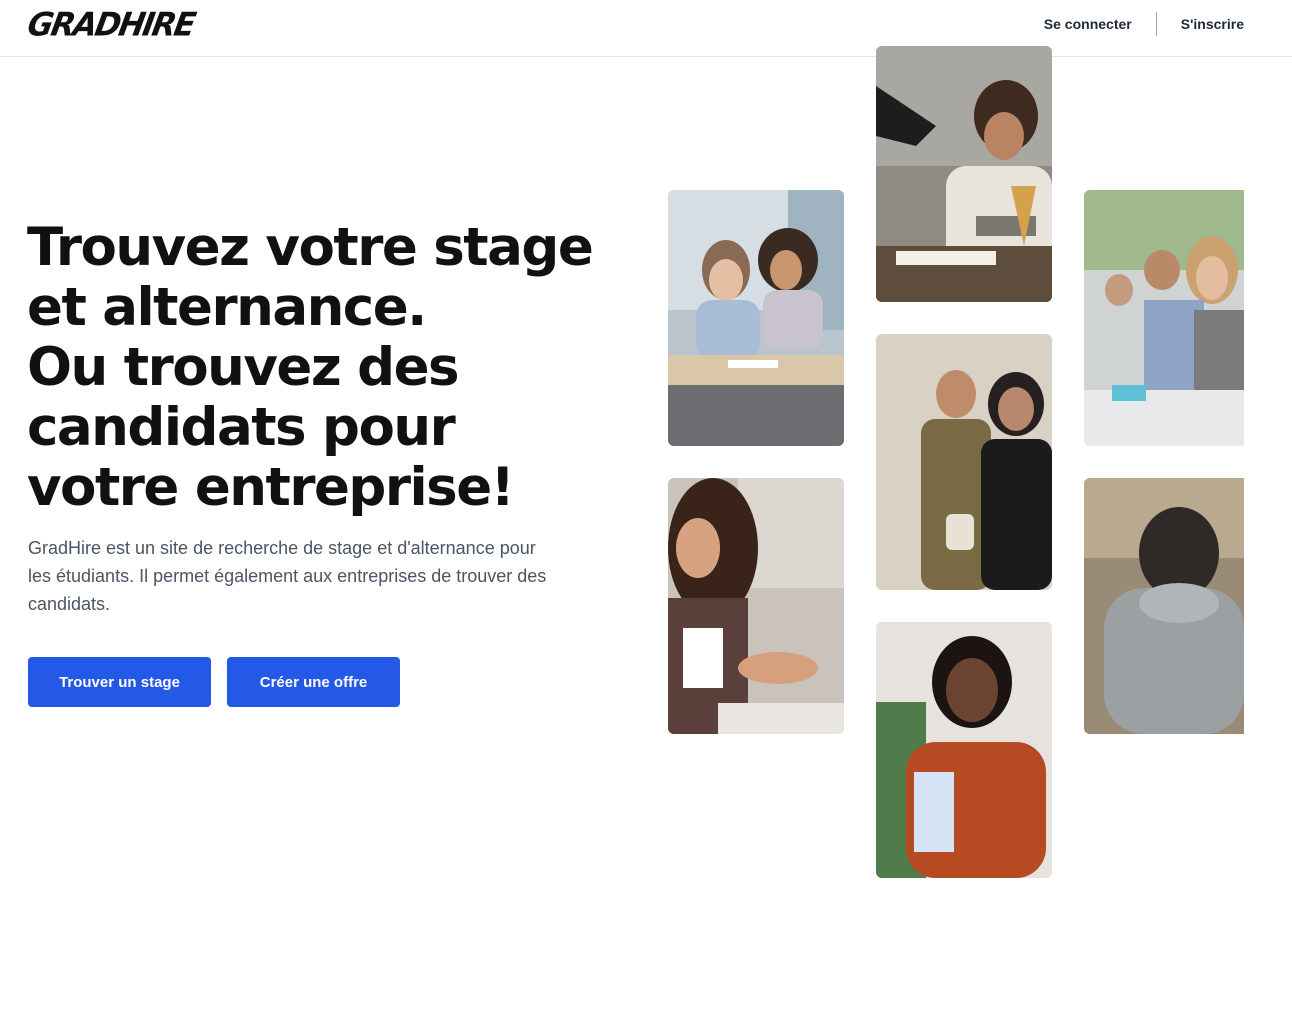 This screenshot has height=1012, width=1292. Describe the element at coordinates (271, 487) in the screenshot. I see `hero-title-line: votre entreprise!` at that location.